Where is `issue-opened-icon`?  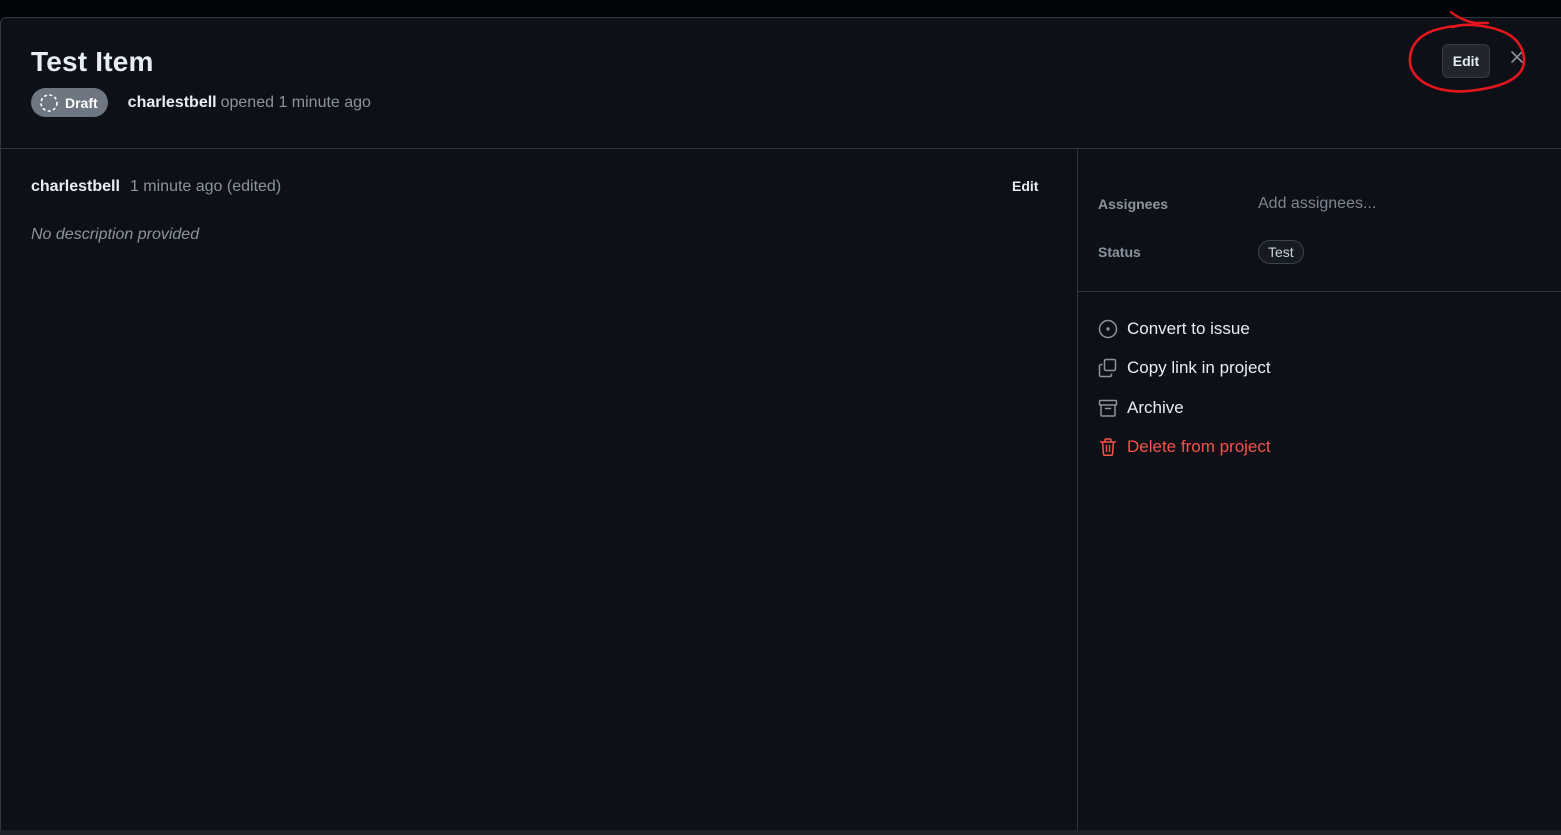
issue-opened-icon is located at coordinates (1108, 329).